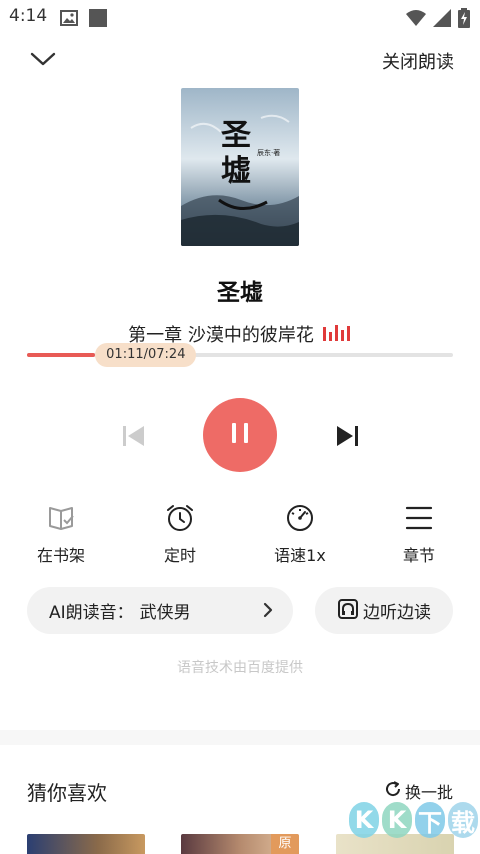  What do you see at coordinates (67, 793) in the screenshot?
I see `recommend-title: 猜你喜欢` at bounding box center [67, 793].